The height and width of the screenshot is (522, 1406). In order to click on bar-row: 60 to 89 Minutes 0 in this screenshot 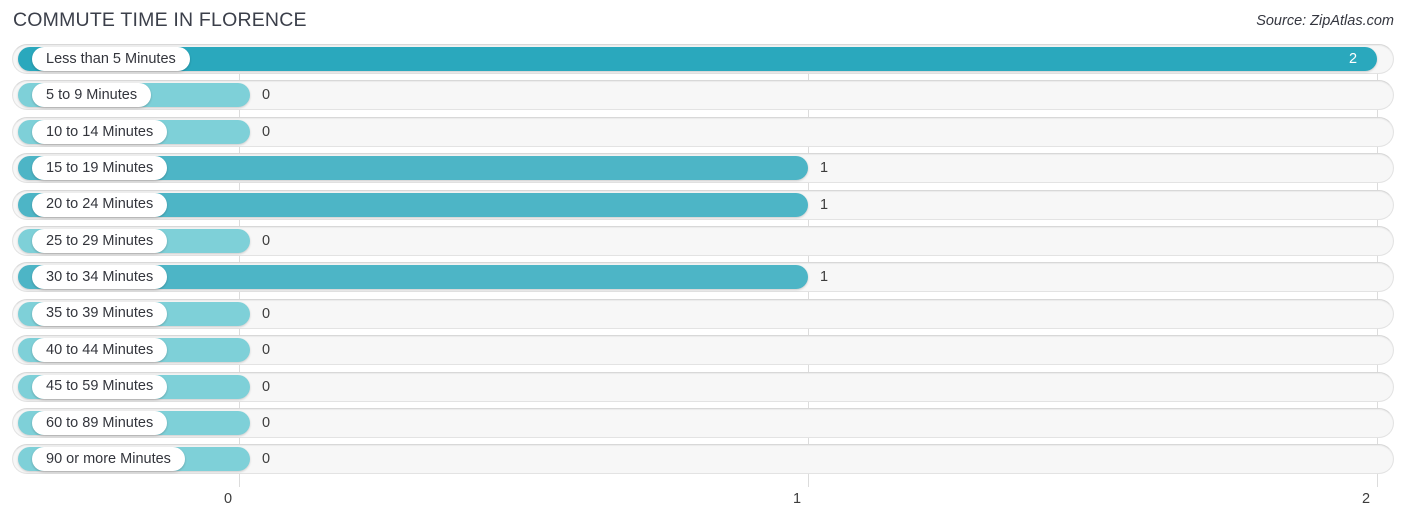, I will do `click(703, 422)`.